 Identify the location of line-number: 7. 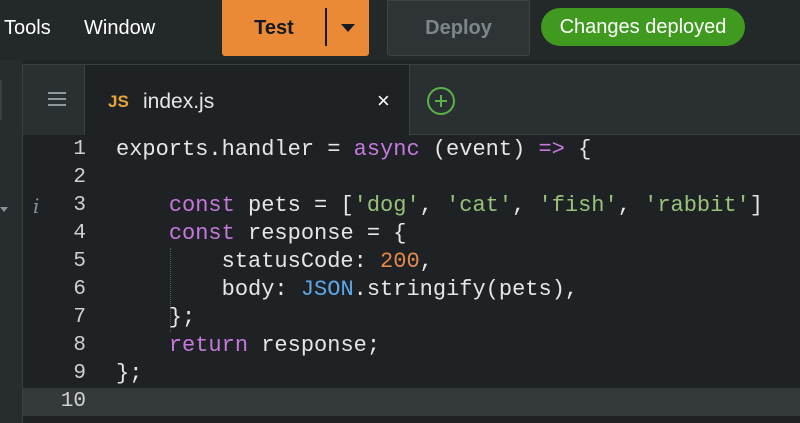
(79, 317).